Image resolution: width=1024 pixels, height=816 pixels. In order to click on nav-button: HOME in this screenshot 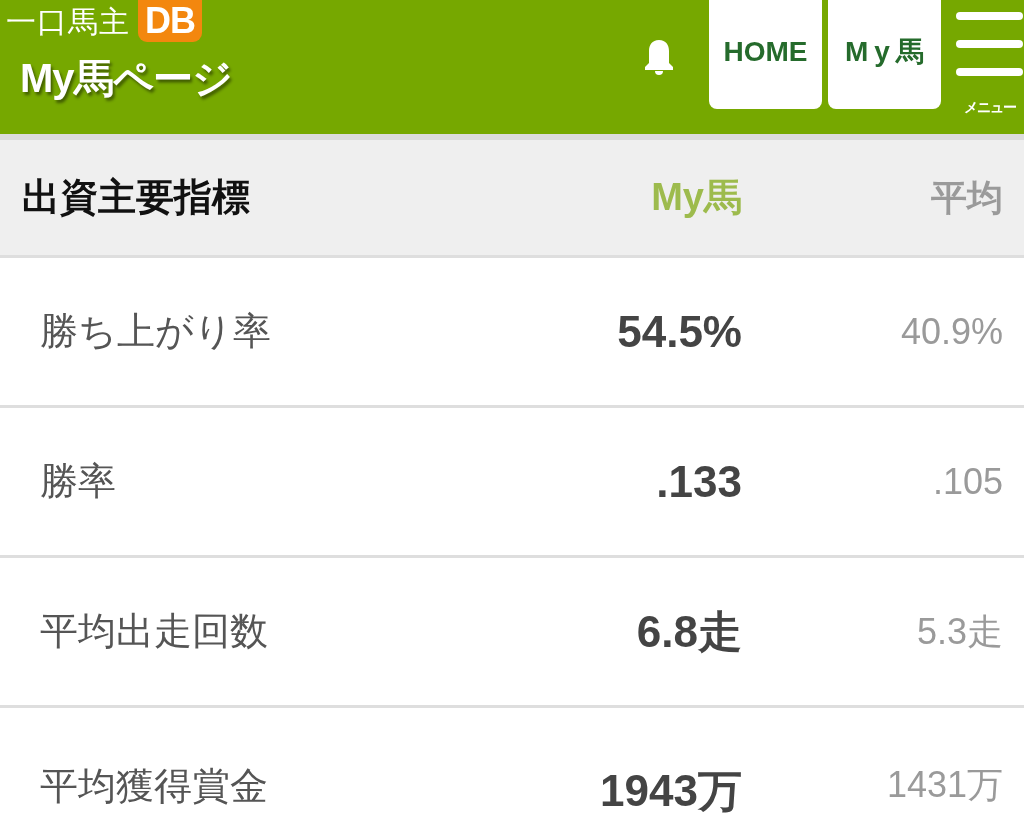, I will do `click(765, 54)`.